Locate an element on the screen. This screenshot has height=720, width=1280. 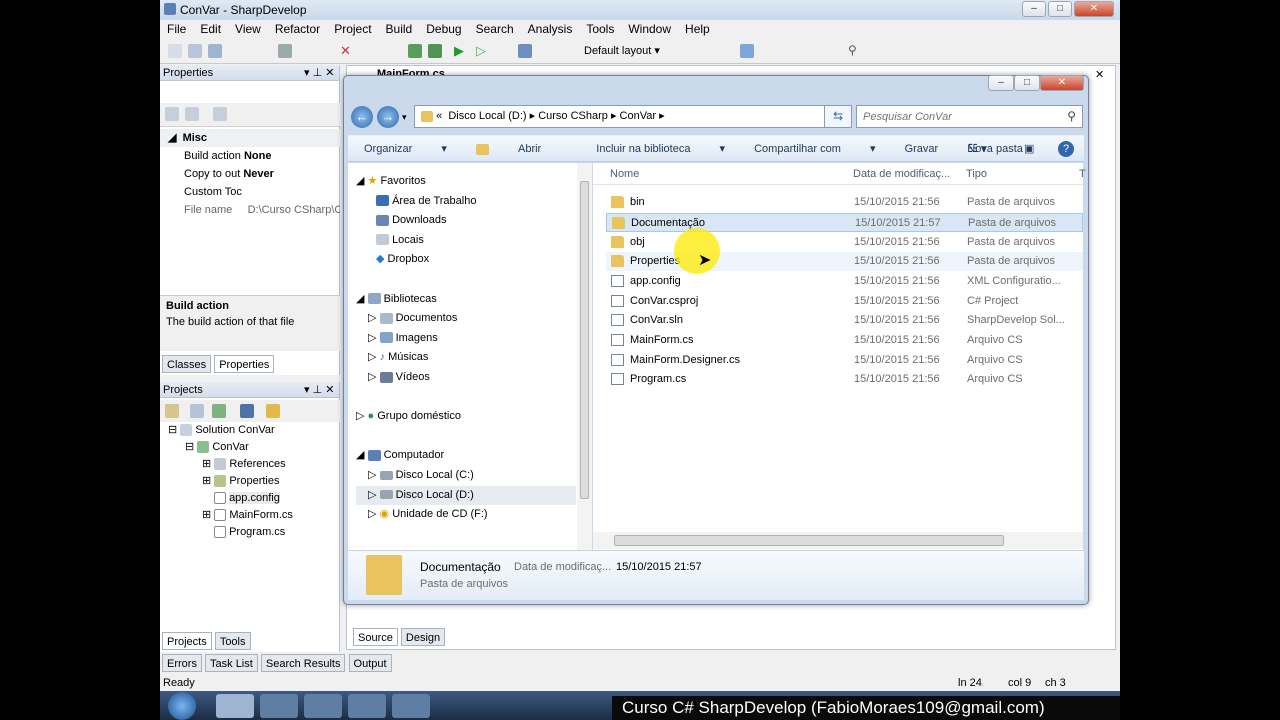
taskbar-skype is located at coordinates (367, 706).